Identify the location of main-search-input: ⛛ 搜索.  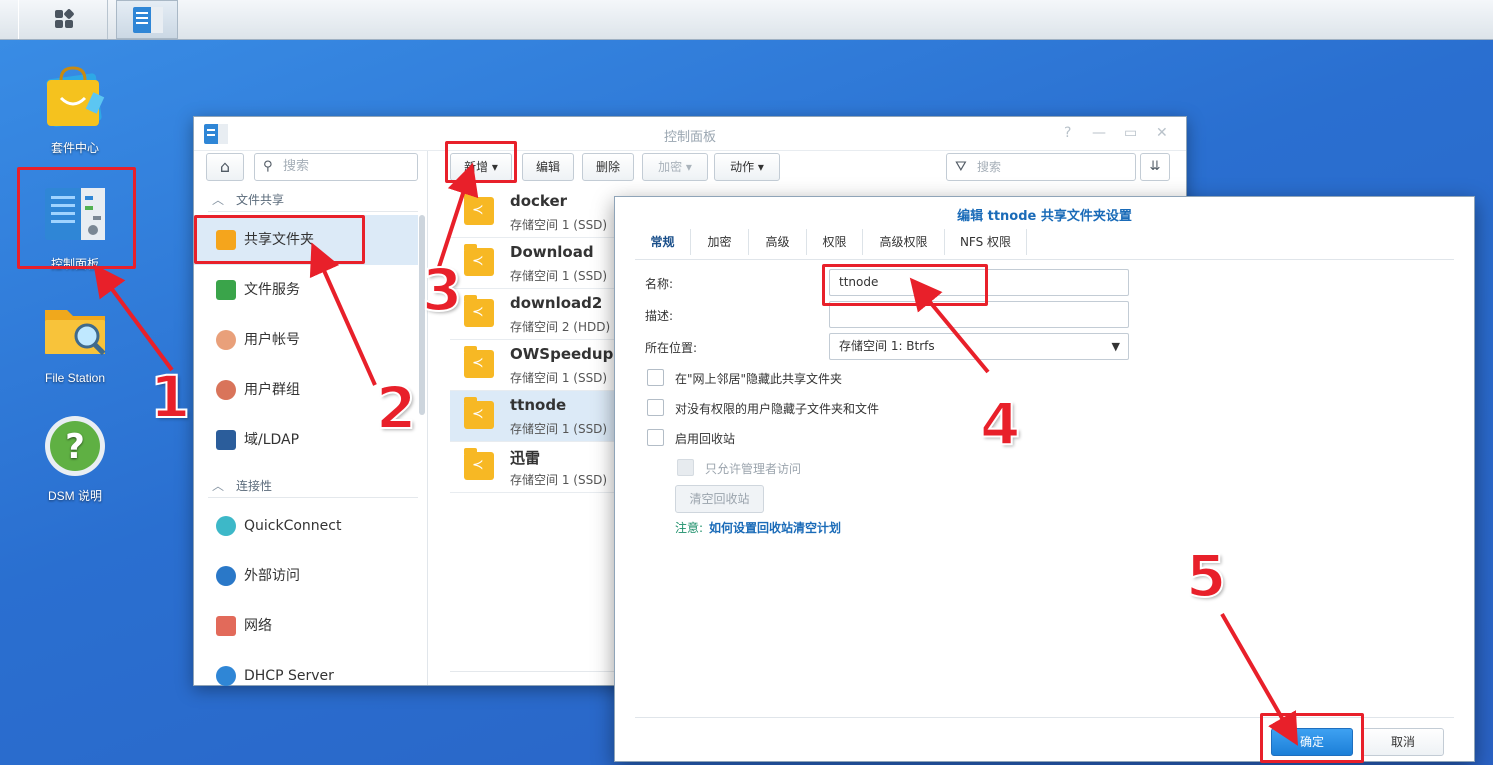
(1041, 167).